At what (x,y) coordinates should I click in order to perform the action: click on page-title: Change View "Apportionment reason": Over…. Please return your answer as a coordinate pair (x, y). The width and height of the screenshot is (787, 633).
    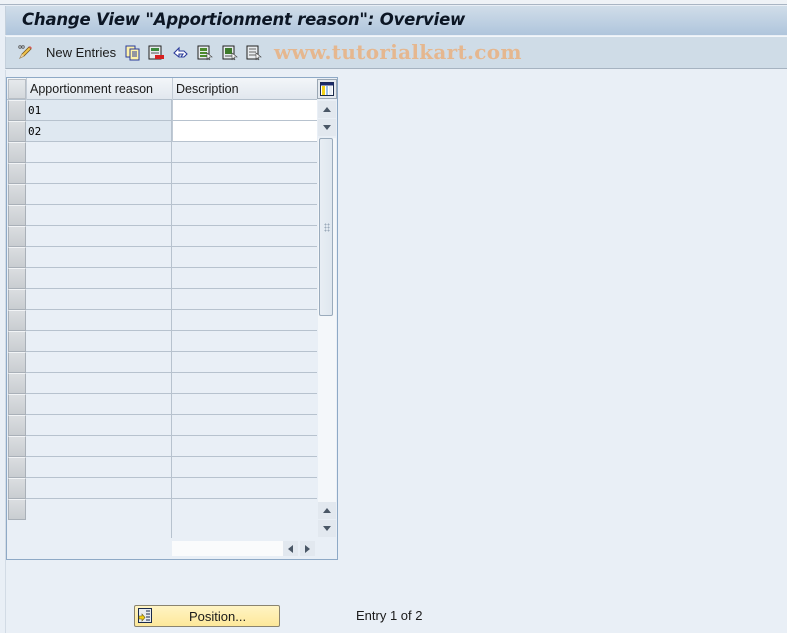
    Looking at the image, I should click on (244, 19).